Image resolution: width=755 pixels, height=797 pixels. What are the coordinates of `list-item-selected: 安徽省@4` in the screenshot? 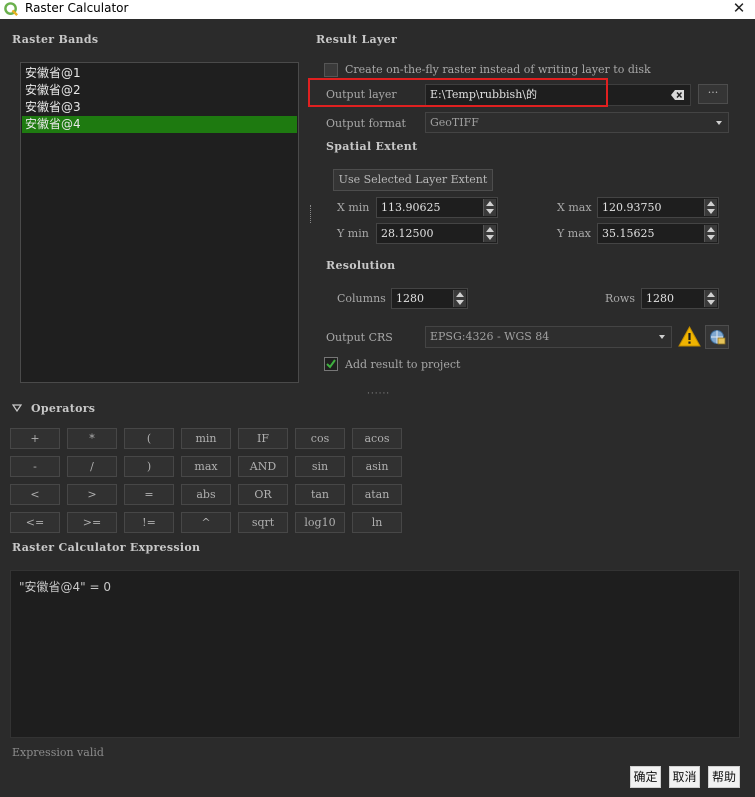 It's located at (159, 124).